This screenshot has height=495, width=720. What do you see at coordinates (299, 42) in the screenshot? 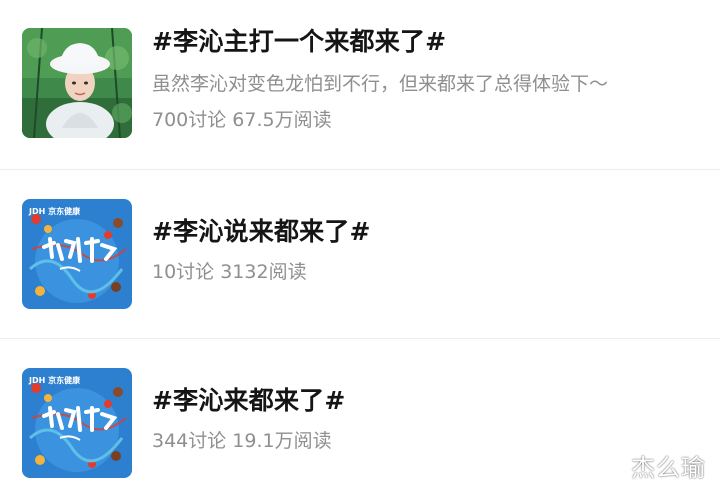
I see `topic-title: #李沁主打一个来都来了#` at bounding box center [299, 42].